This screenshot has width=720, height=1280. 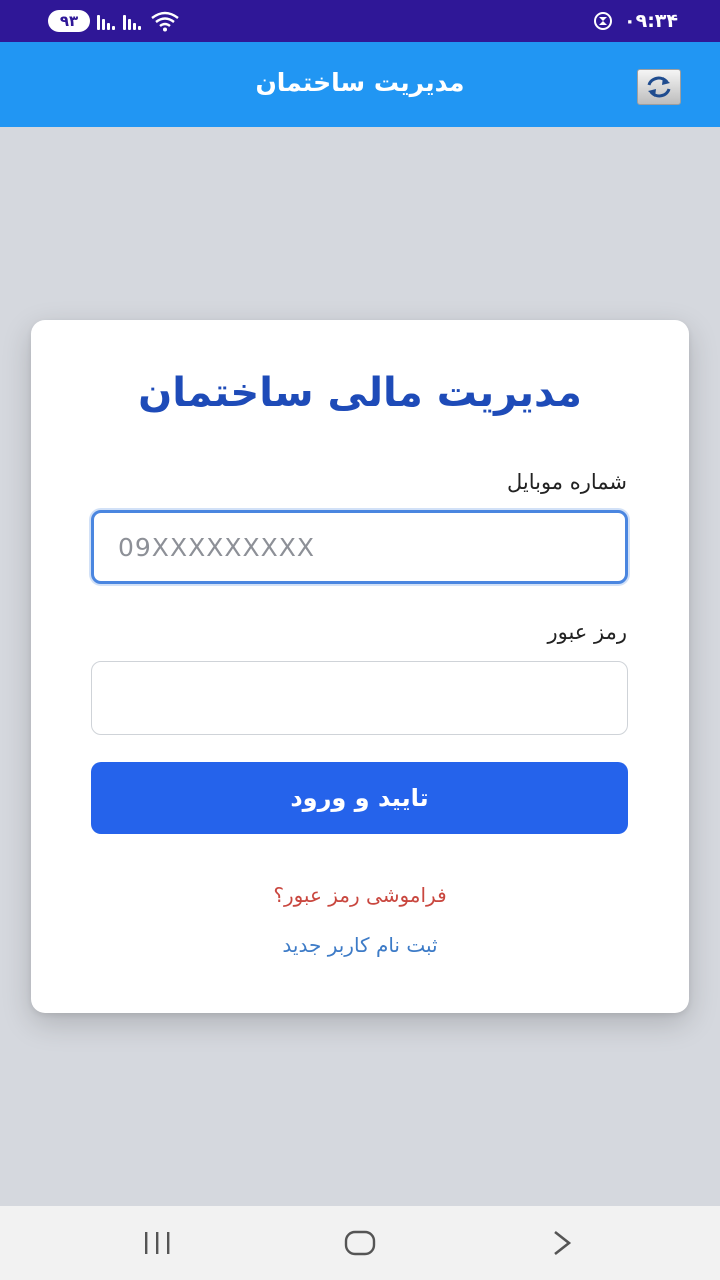 I want to click on refresh-button, so click(x=659, y=87).